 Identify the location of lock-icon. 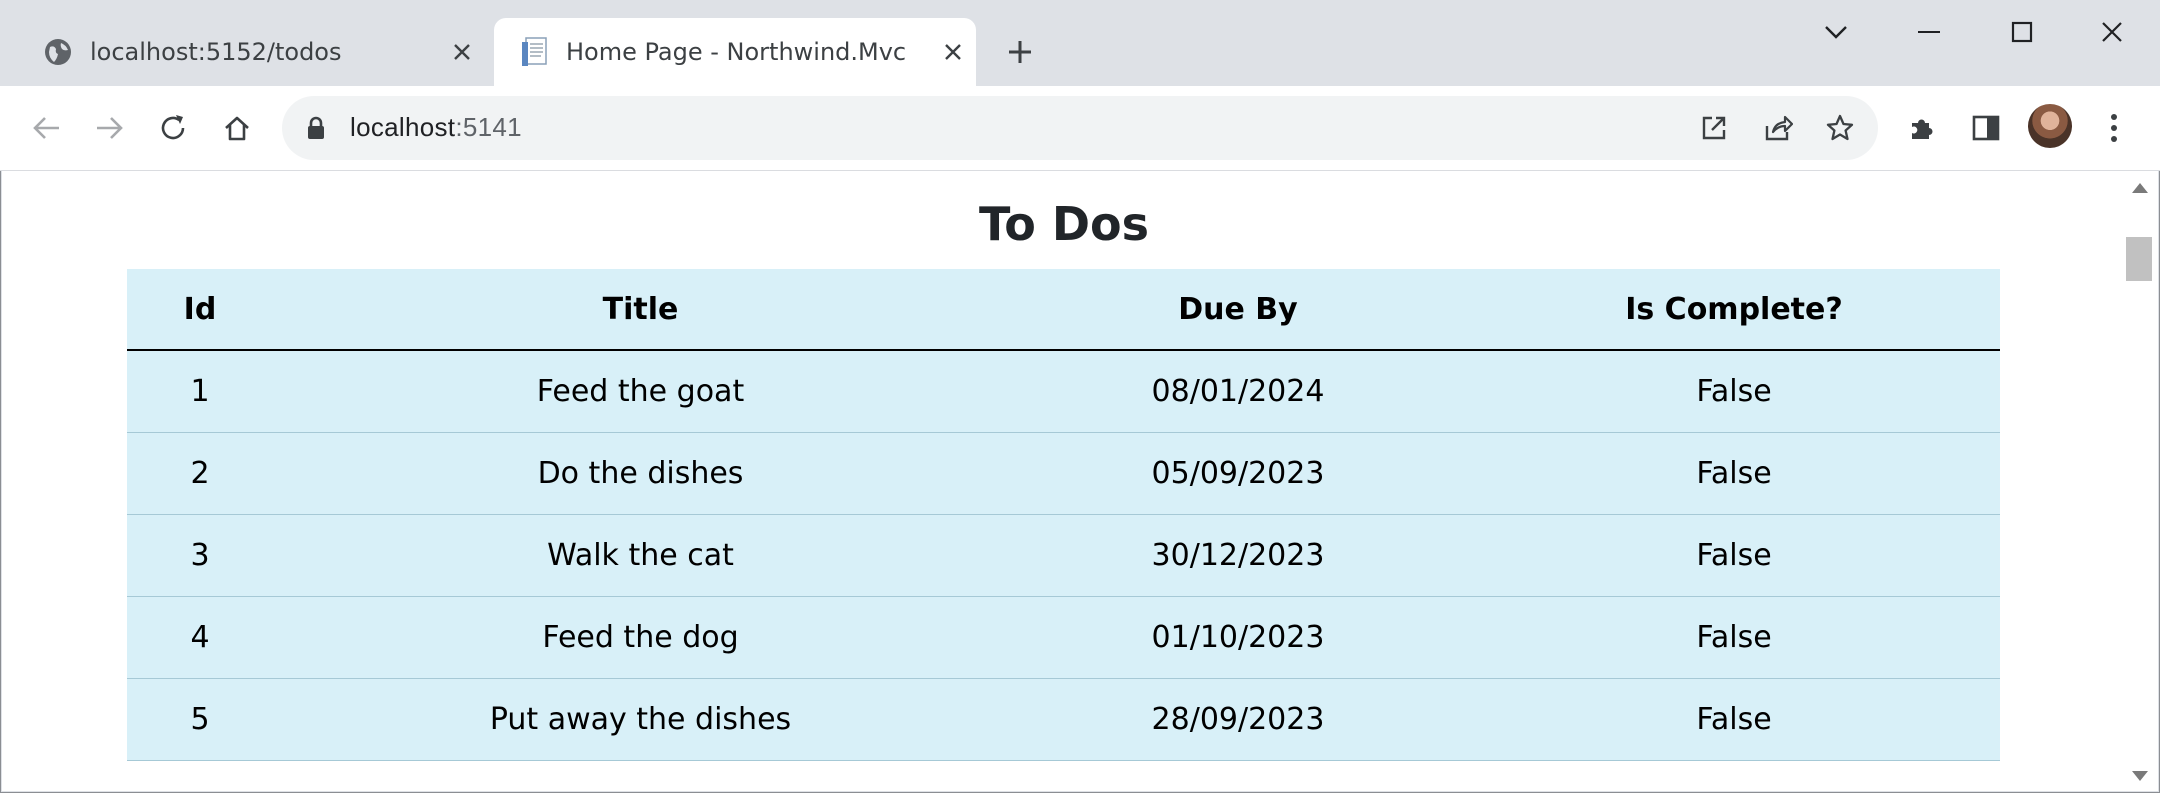
(316, 130).